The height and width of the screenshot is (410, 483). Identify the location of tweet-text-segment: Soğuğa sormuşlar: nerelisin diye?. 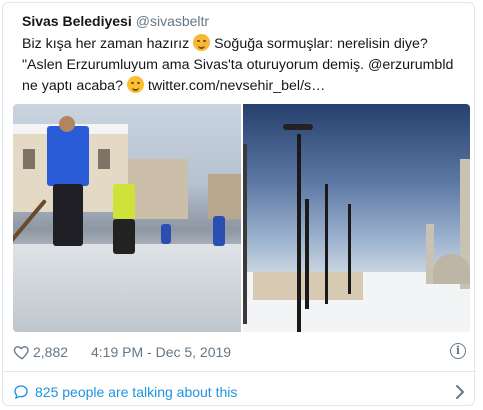
(321, 44).